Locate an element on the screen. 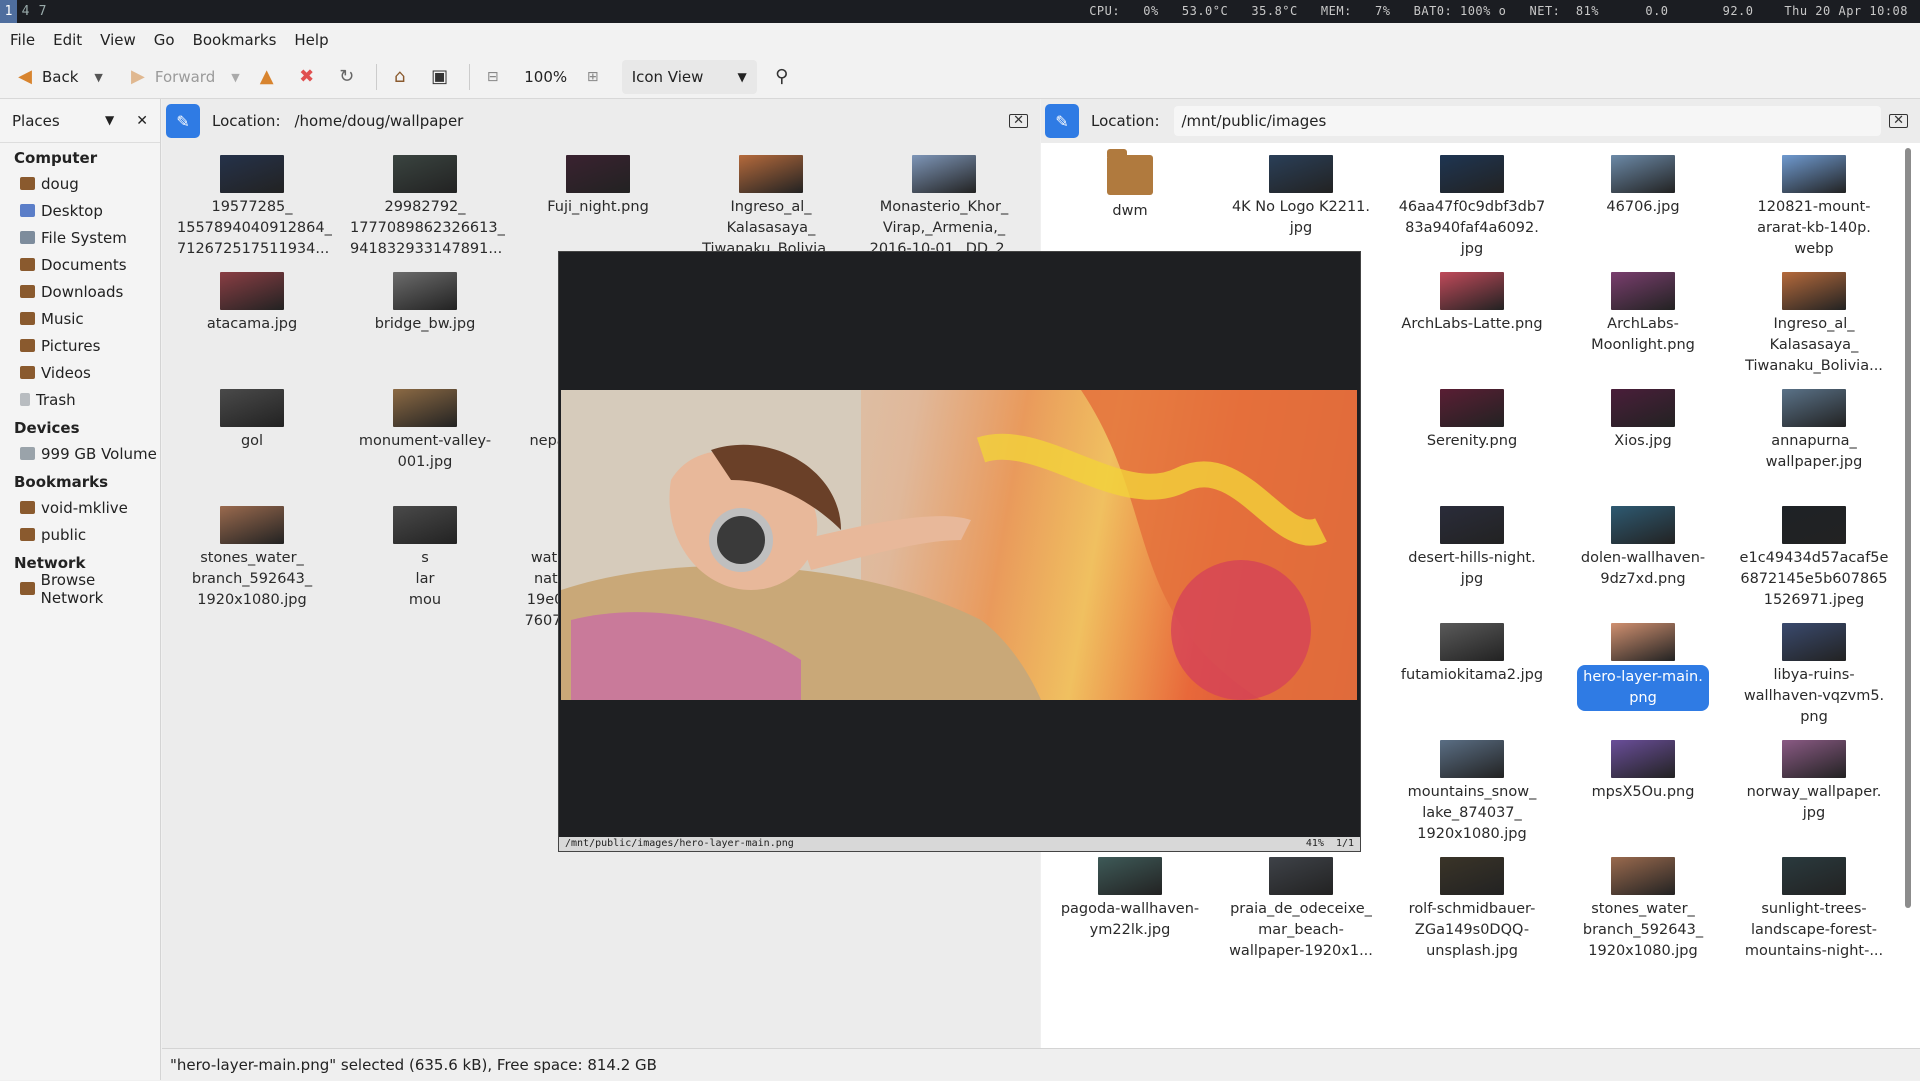 The width and height of the screenshot is (1920, 1081). chevron-down-icon: ▼ is located at coordinates (109, 121).